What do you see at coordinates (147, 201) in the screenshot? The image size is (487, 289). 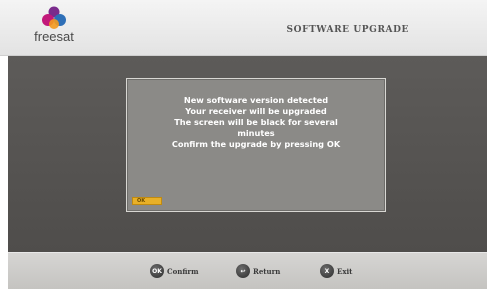 I see `ok-button: OK` at bounding box center [147, 201].